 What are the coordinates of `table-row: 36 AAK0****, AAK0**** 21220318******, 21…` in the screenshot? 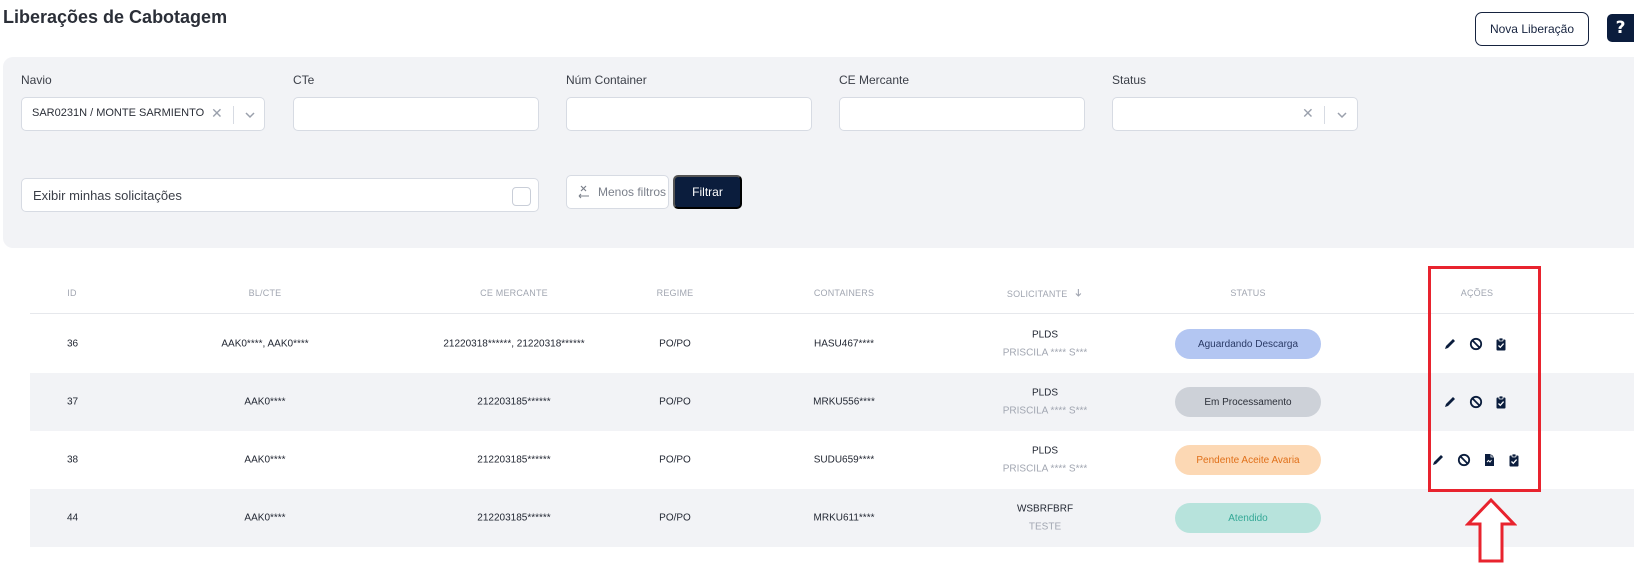 It's located at (832, 344).